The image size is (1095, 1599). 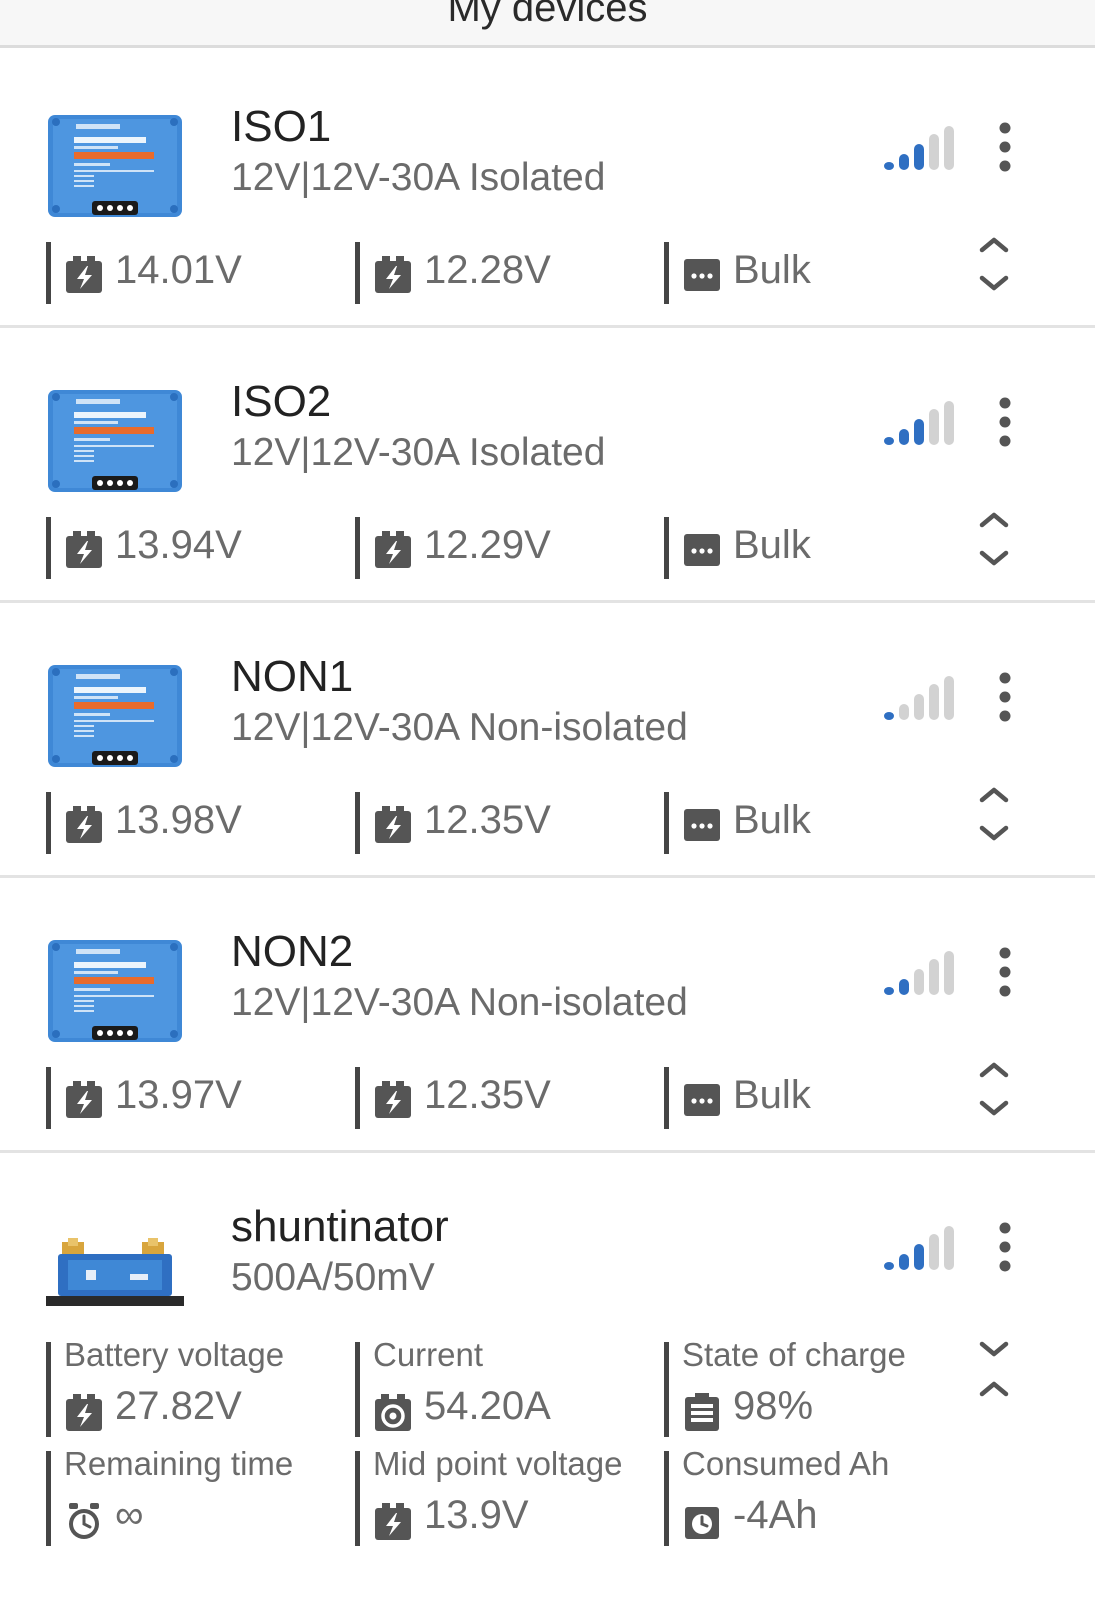 What do you see at coordinates (794, 1354) in the screenshot?
I see `metric-label: State of charge` at bounding box center [794, 1354].